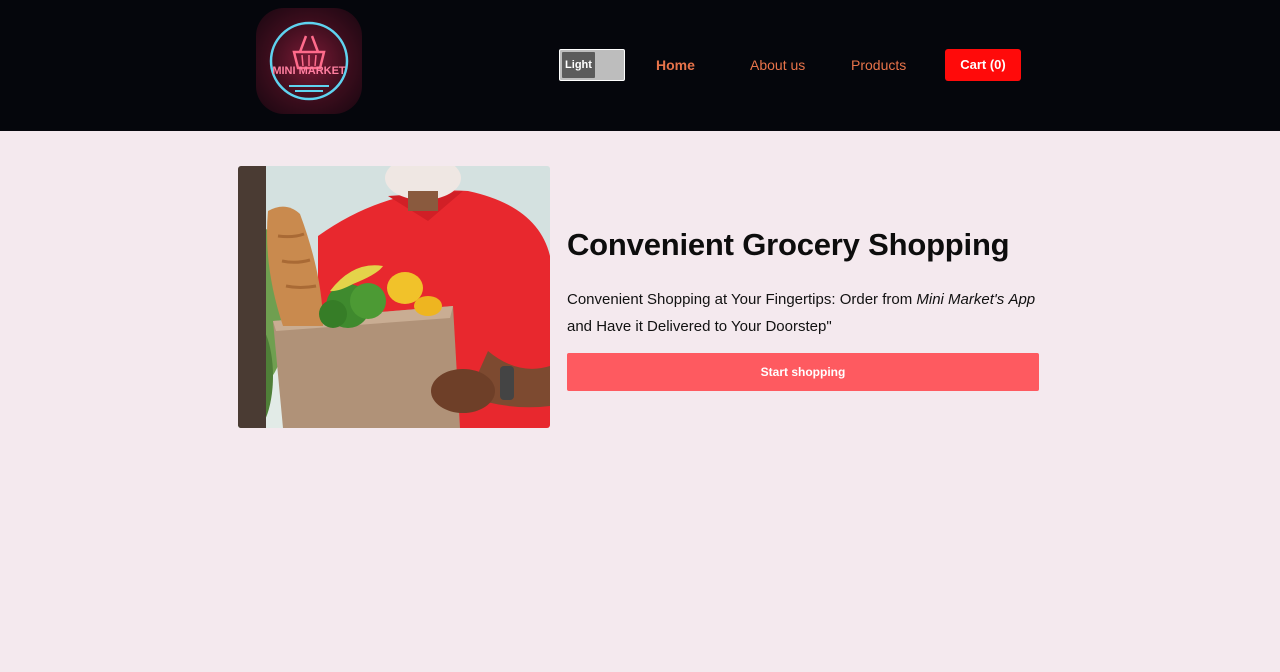  I want to click on hero-title: Convenient Grocery Shopping, so click(788, 244).